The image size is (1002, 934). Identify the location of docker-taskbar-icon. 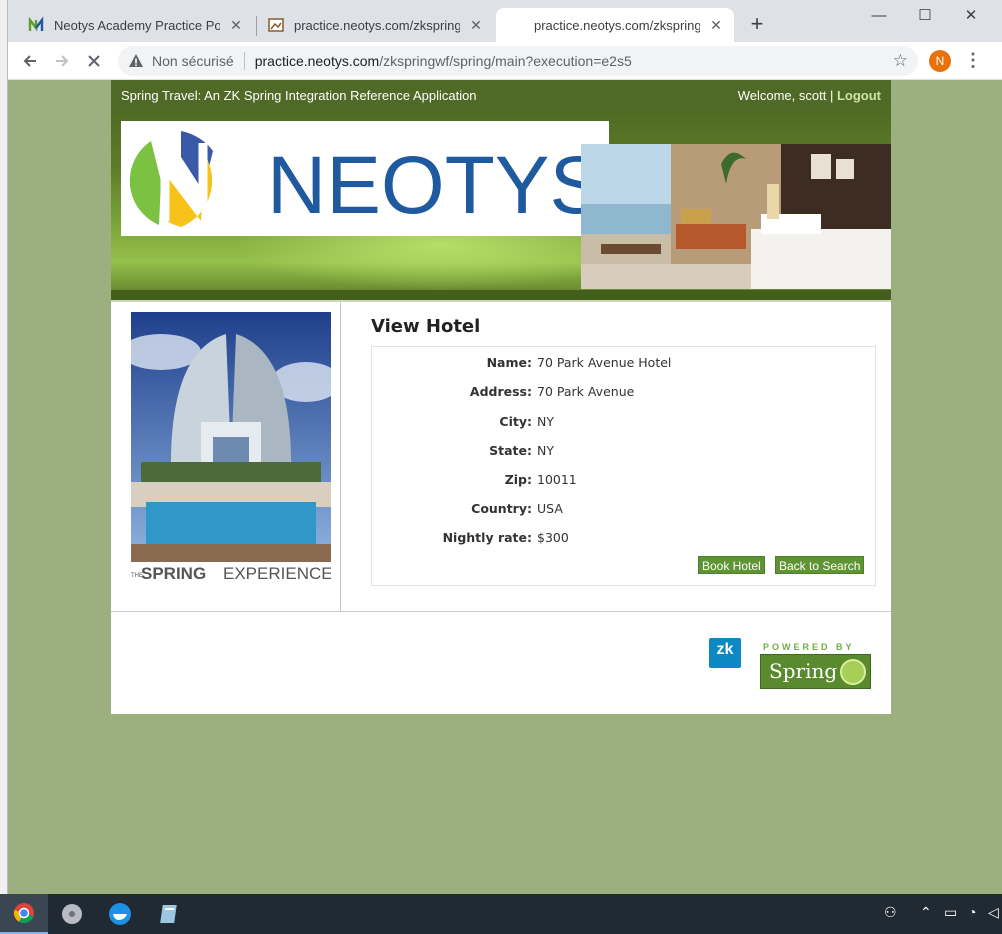
(120, 914).